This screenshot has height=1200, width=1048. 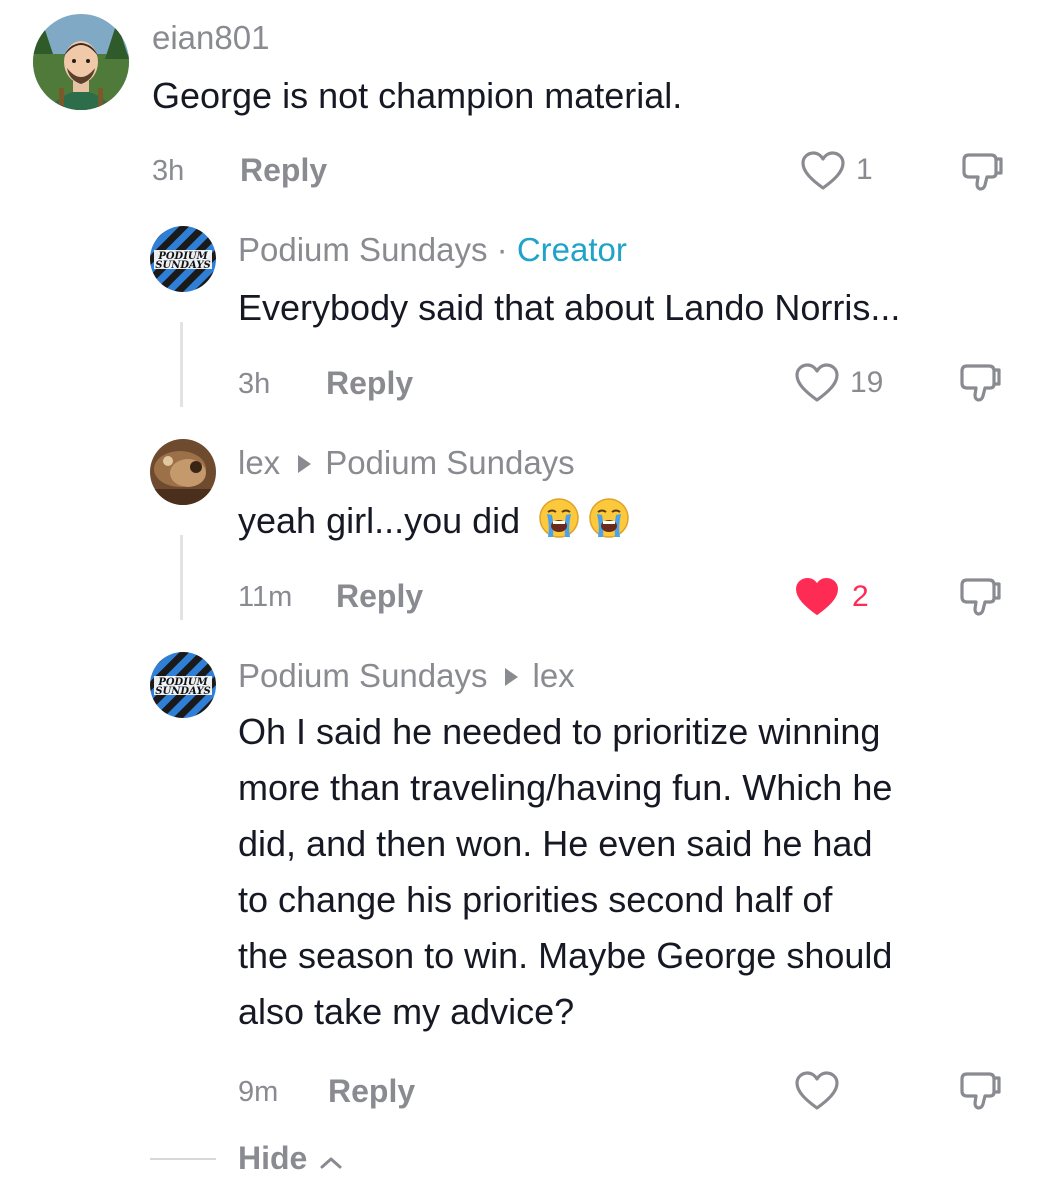 What do you see at coordinates (449, 462) in the screenshot?
I see `reply-to-username: Podium Sundays` at bounding box center [449, 462].